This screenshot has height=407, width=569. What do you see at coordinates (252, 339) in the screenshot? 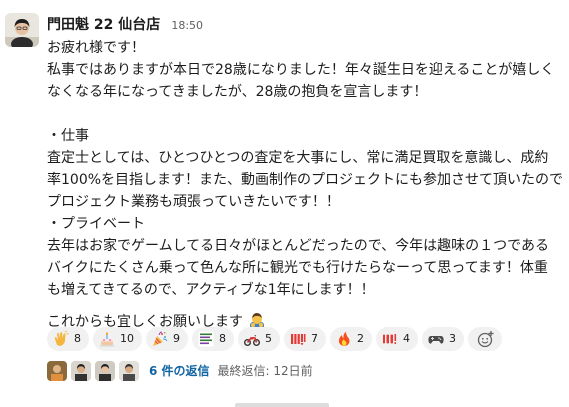
I see `motorcycle-icon` at bounding box center [252, 339].